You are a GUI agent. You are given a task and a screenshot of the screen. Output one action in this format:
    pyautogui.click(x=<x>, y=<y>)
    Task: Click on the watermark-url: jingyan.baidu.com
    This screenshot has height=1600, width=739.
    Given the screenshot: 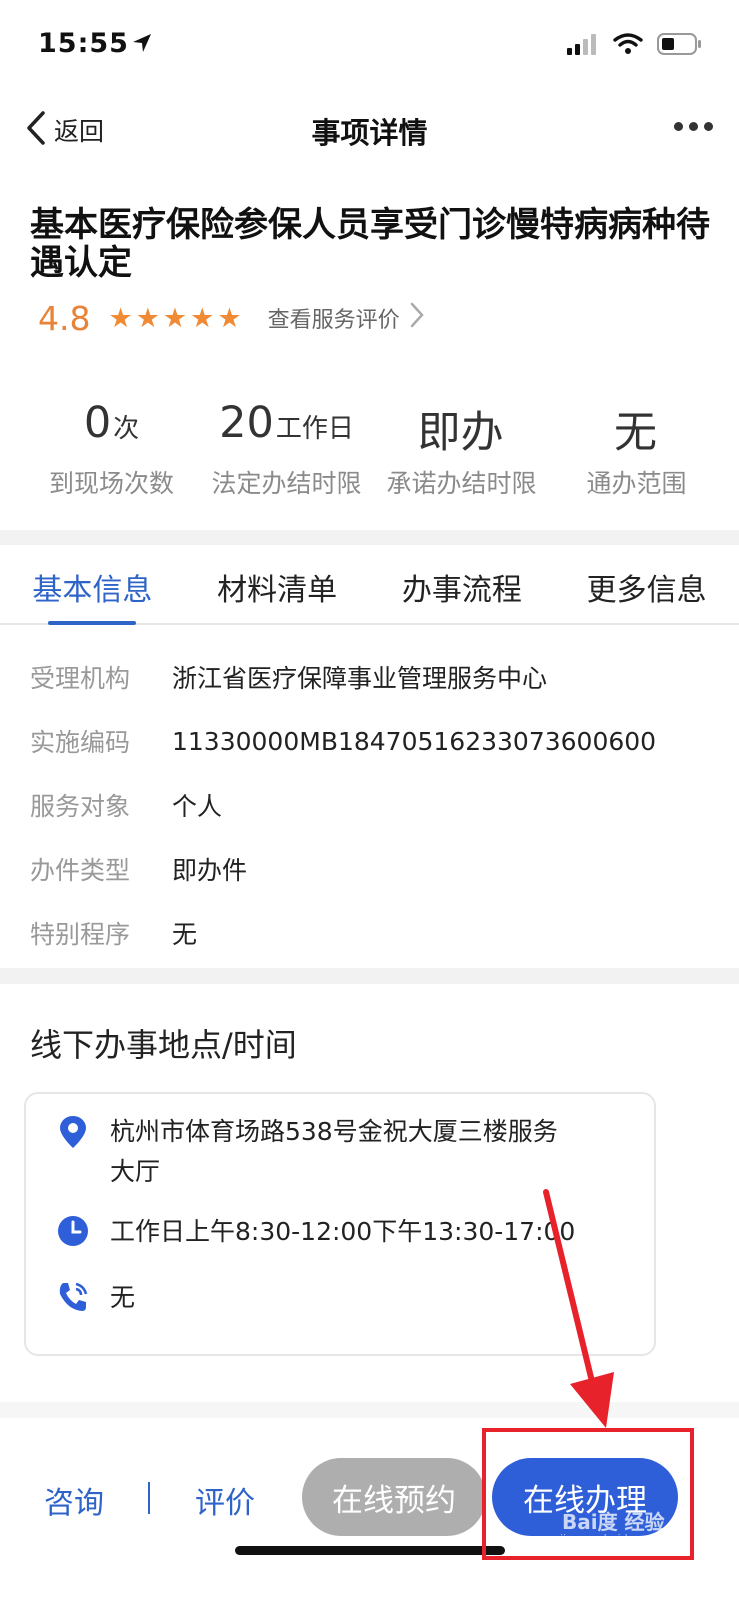 What is the action you would take?
    pyautogui.click(x=611, y=1538)
    